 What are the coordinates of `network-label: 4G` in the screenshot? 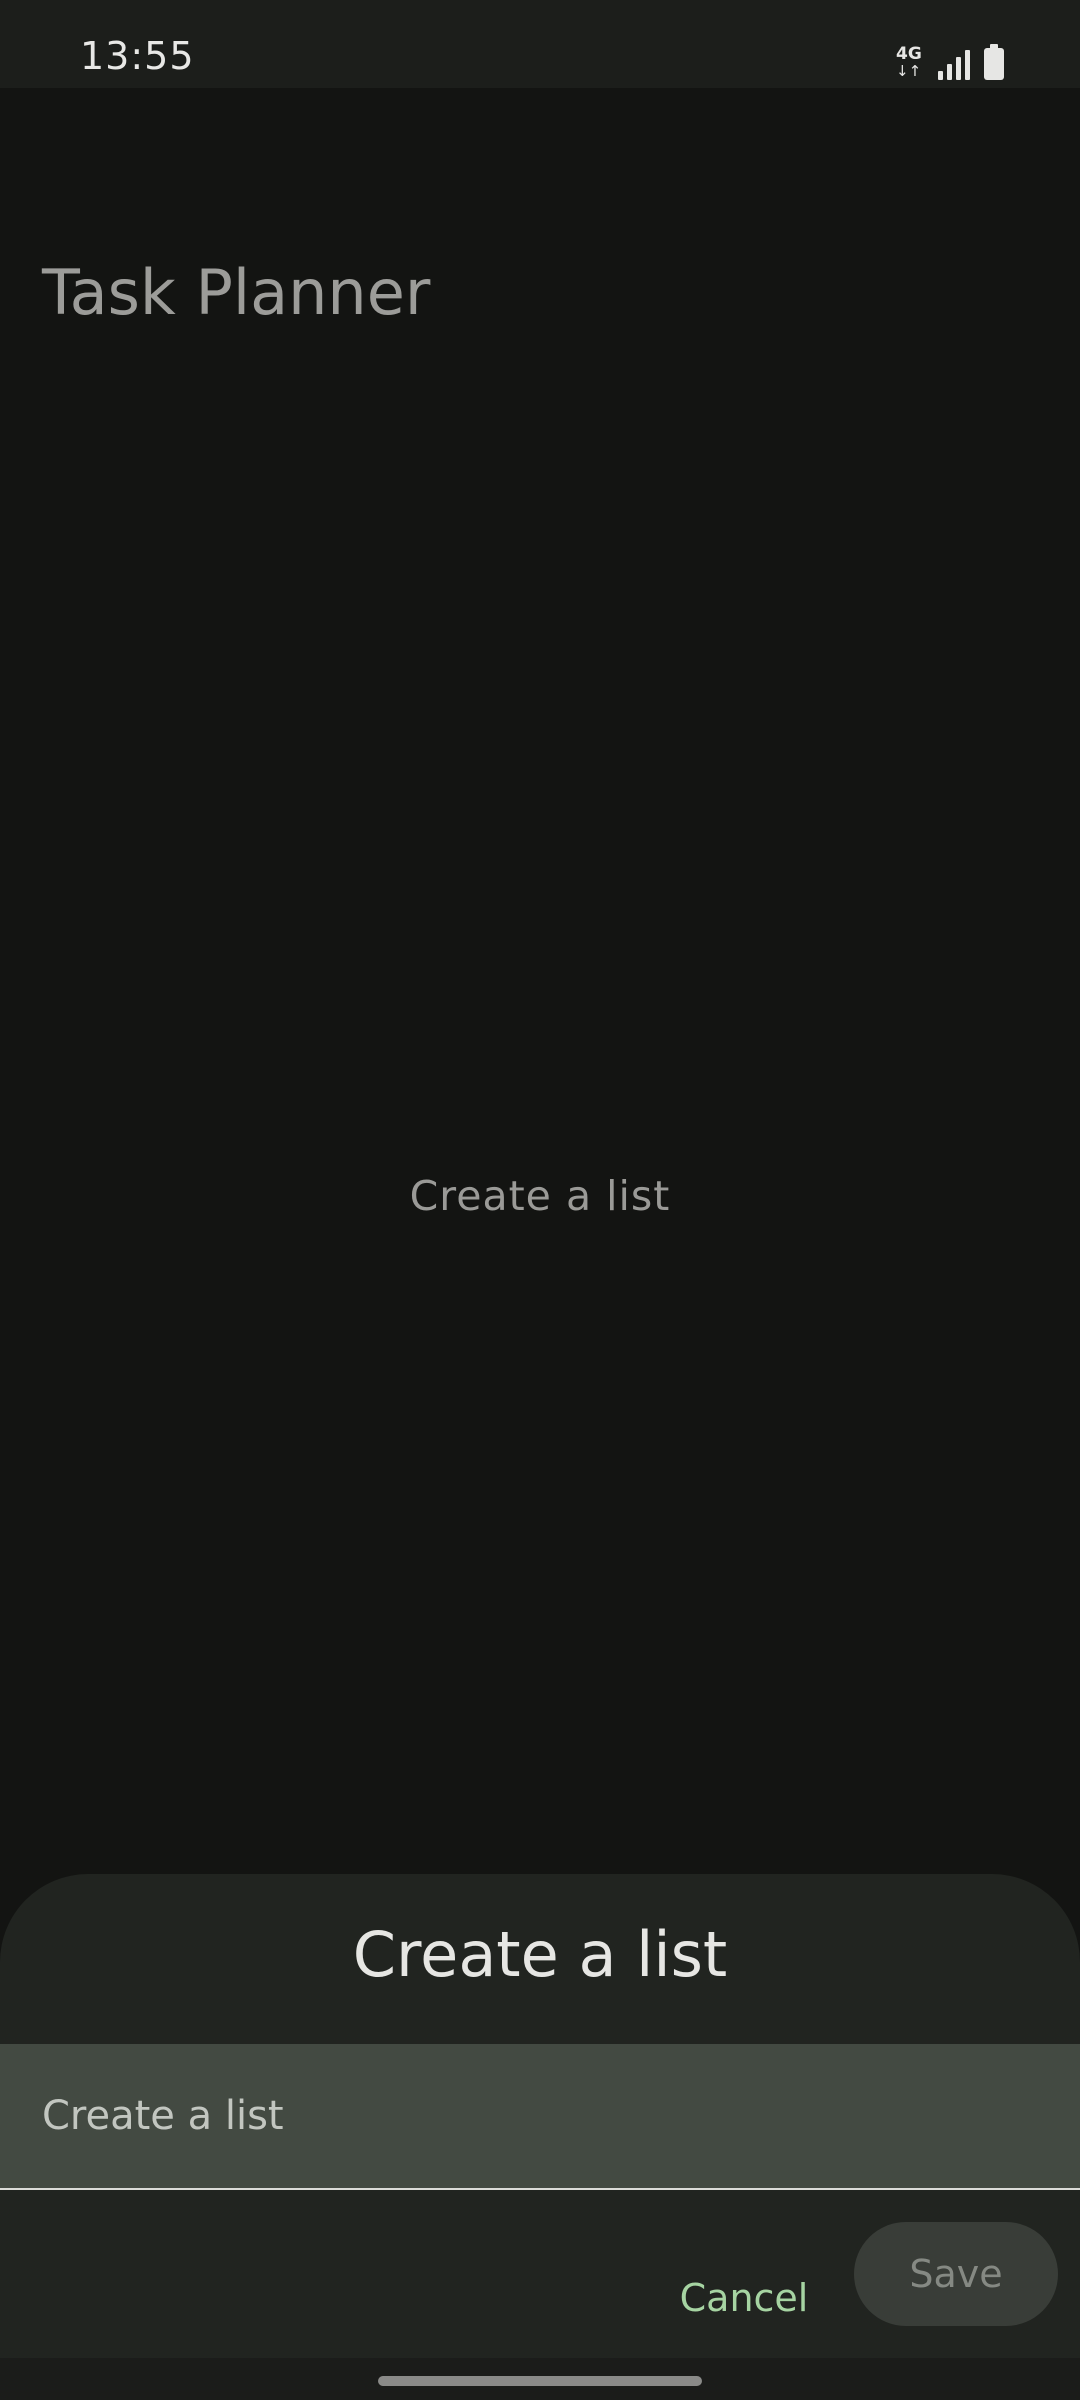 It's located at (909, 54).